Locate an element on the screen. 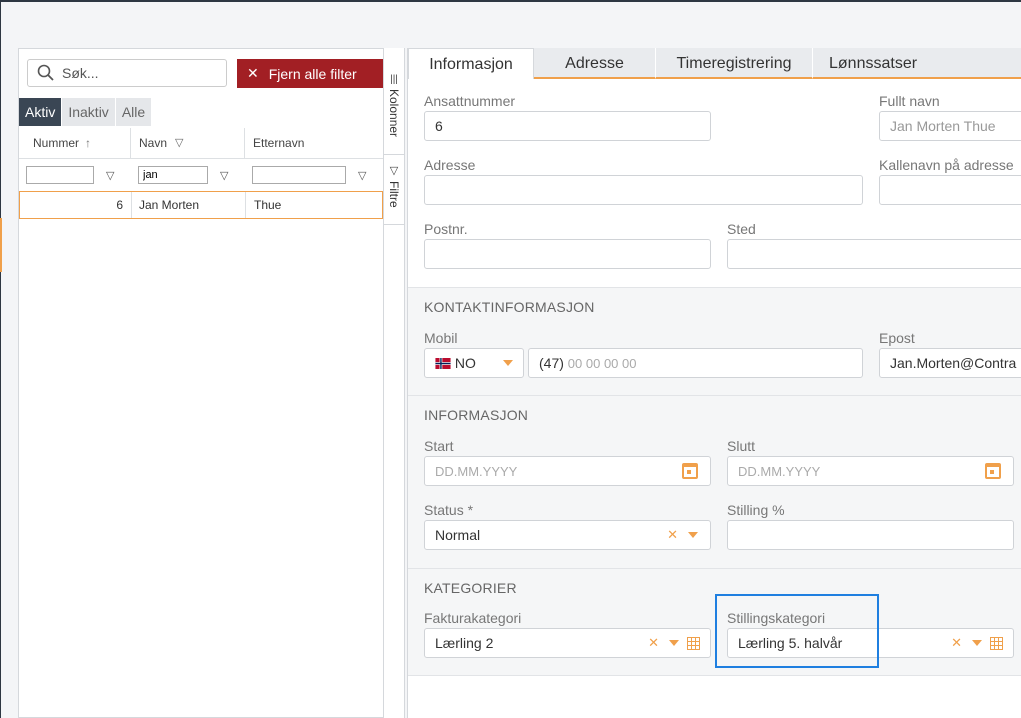 This screenshot has height=718, width=1021. columns-icon: ||| is located at coordinates (394, 79).